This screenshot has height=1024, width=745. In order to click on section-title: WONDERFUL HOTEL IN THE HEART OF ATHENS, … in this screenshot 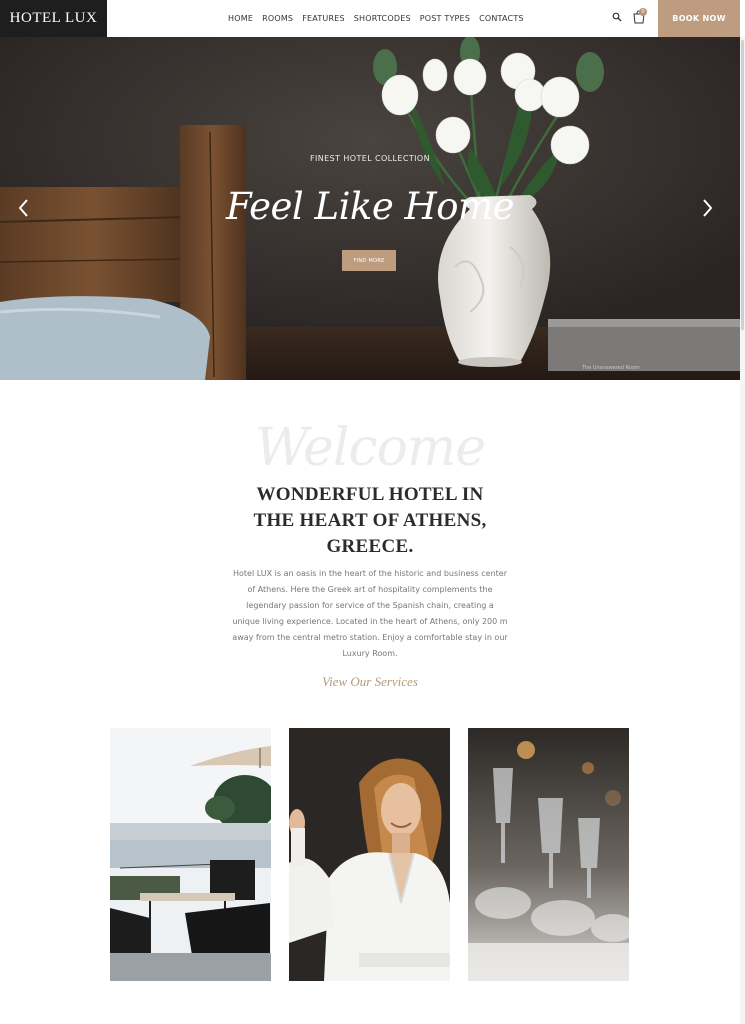, I will do `click(370, 521)`.